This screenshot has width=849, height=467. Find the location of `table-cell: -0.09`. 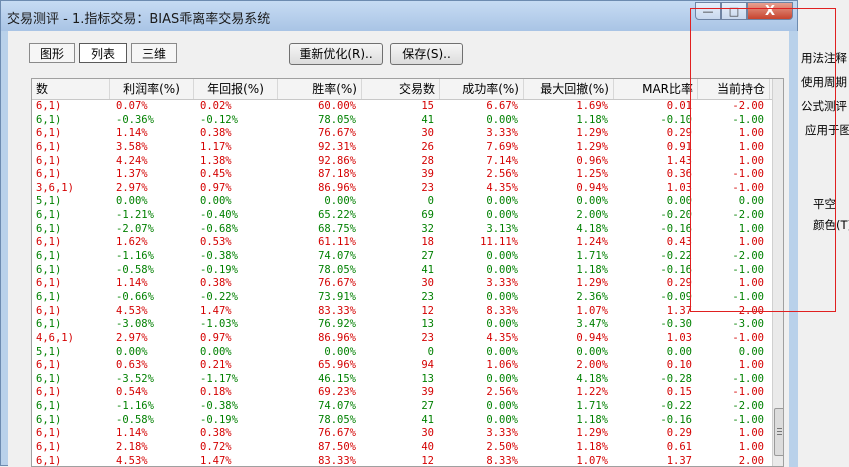

table-cell: -0.09 is located at coordinates (676, 296).